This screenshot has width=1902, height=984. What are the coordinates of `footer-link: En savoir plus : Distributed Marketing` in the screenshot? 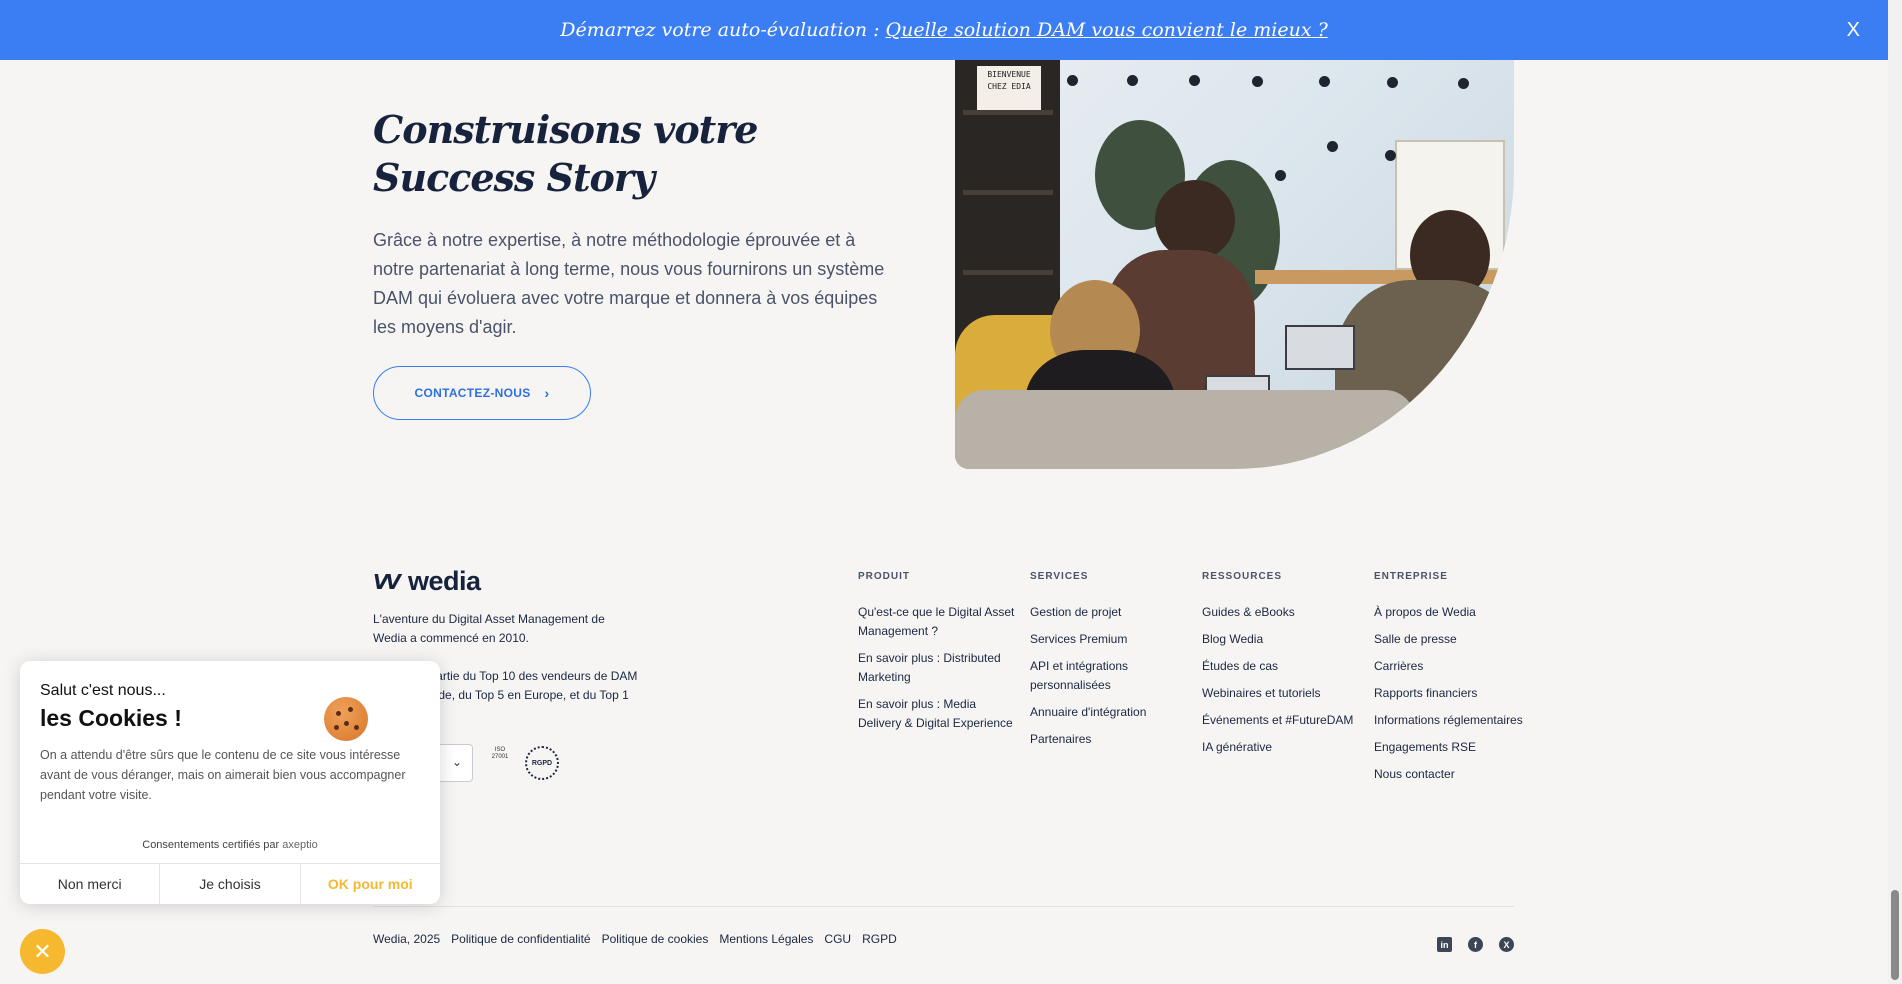 It's located at (938, 668).